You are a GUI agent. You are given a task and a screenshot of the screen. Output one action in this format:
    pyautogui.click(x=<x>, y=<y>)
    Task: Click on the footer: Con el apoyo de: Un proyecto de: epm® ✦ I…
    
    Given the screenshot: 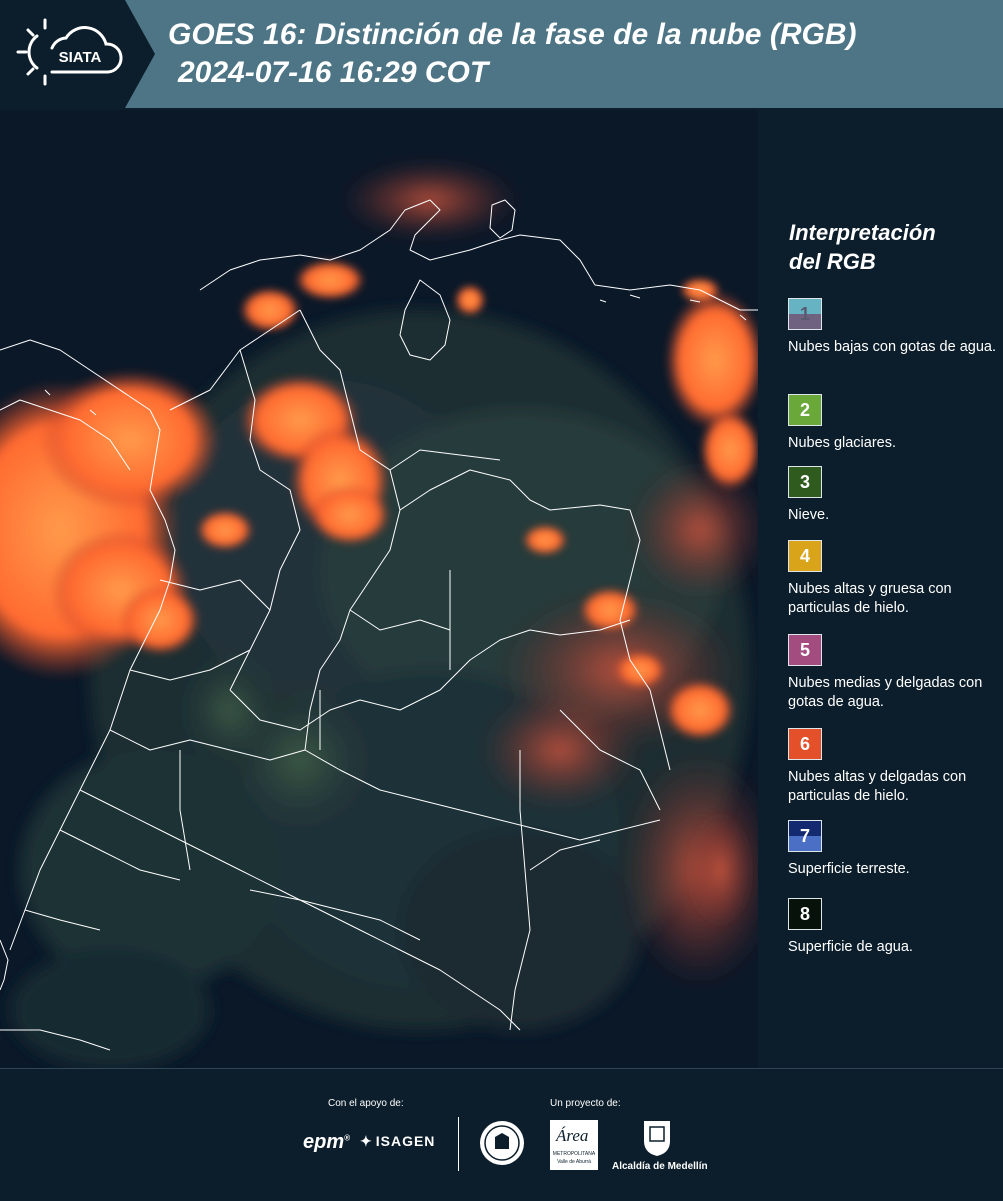 What is the action you would take?
    pyautogui.click(x=501, y=1134)
    